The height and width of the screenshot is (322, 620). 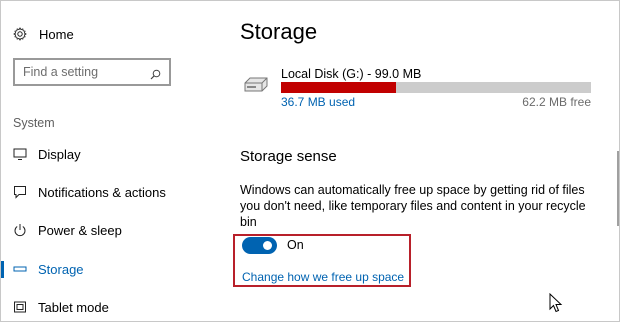 What do you see at coordinates (80, 230) in the screenshot?
I see `sidebar-item-label: Power & sleep` at bounding box center [80, 230].